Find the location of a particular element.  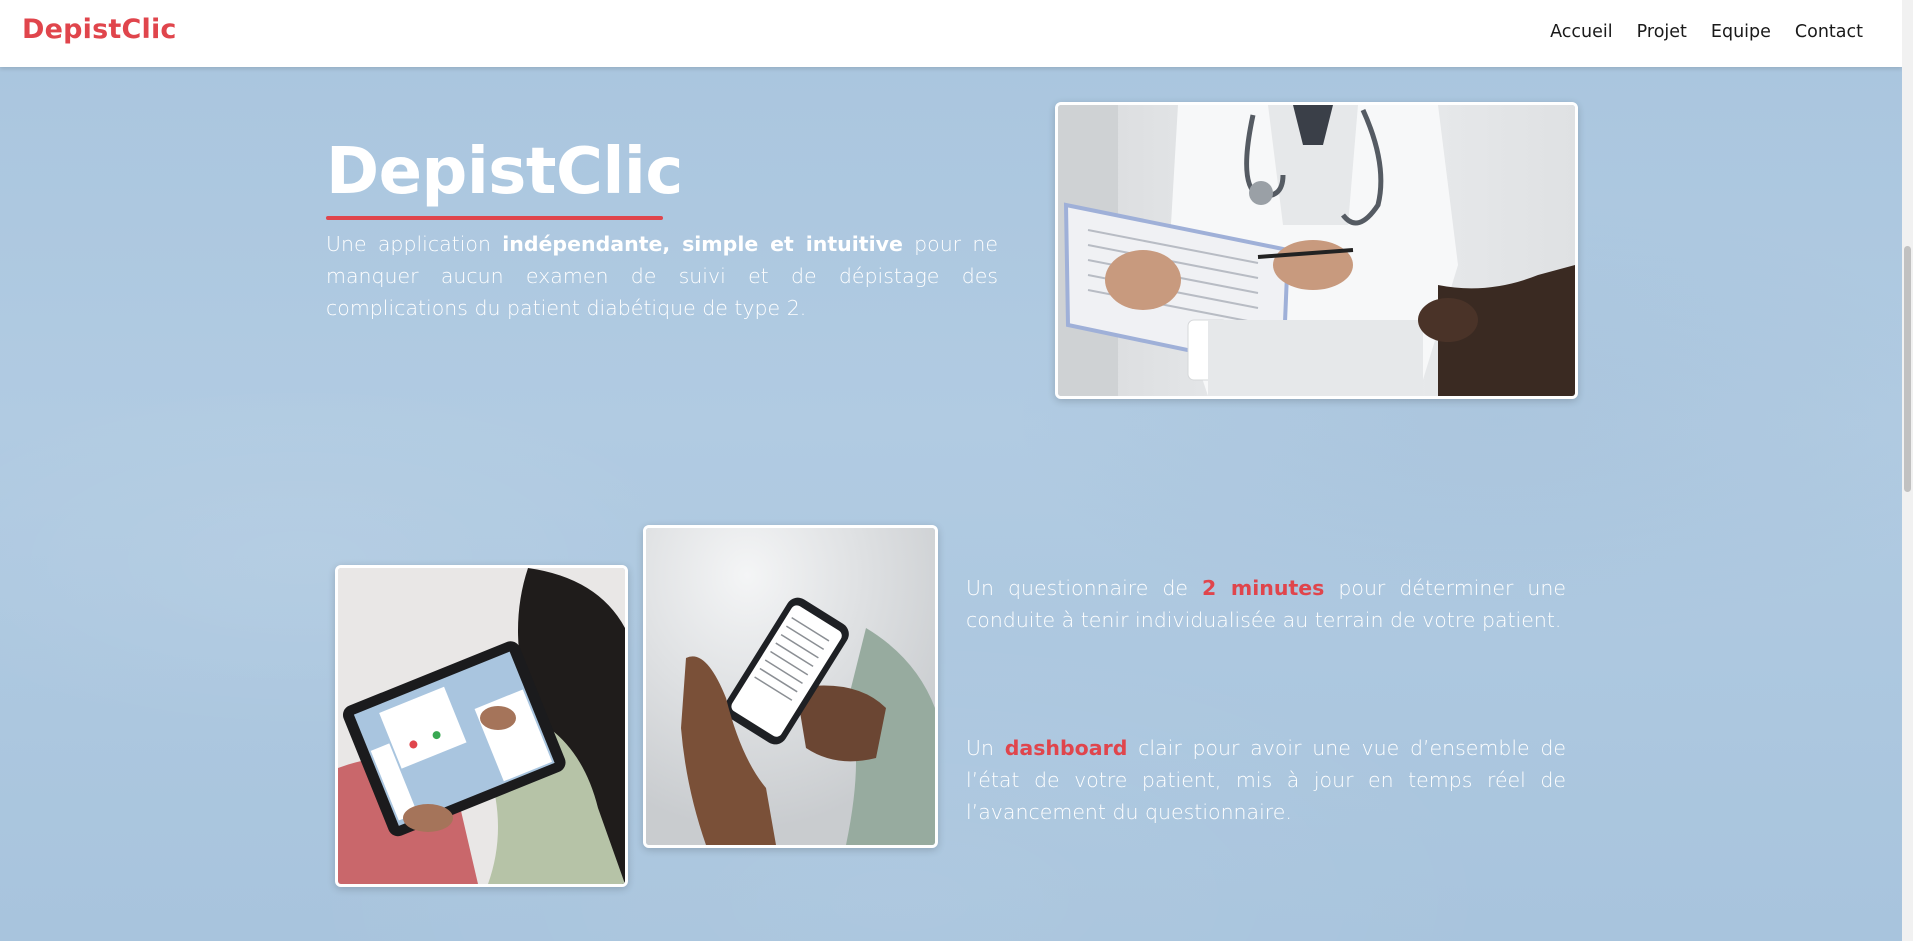

scrollbar-thumb is located at coordinates (1907, 369).